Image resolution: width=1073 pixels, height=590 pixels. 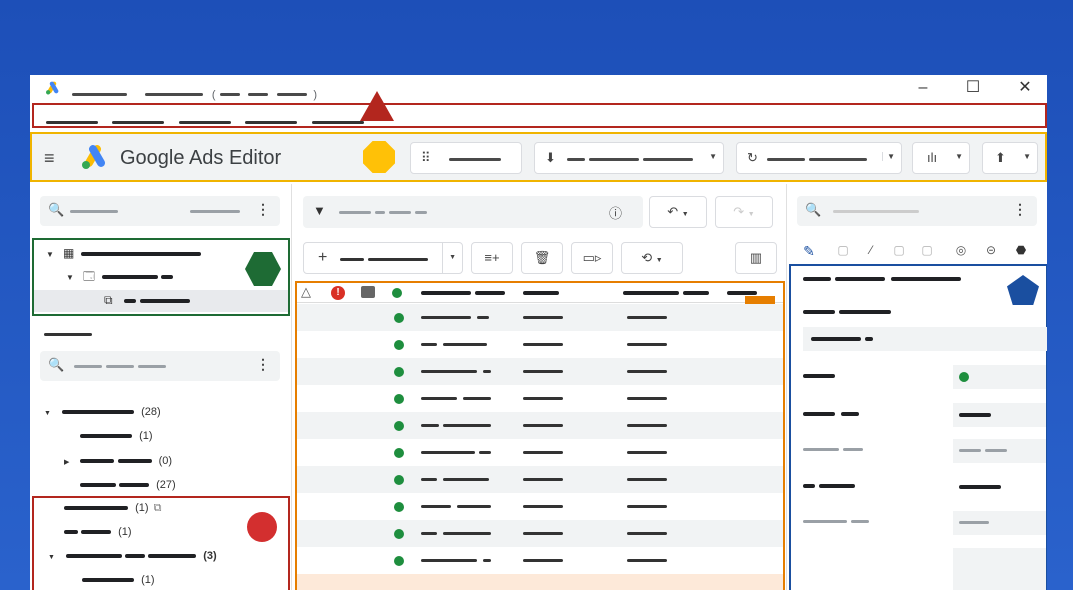 I want to click on post-button: ⬆ ▼, so click(x=1010, y=158).